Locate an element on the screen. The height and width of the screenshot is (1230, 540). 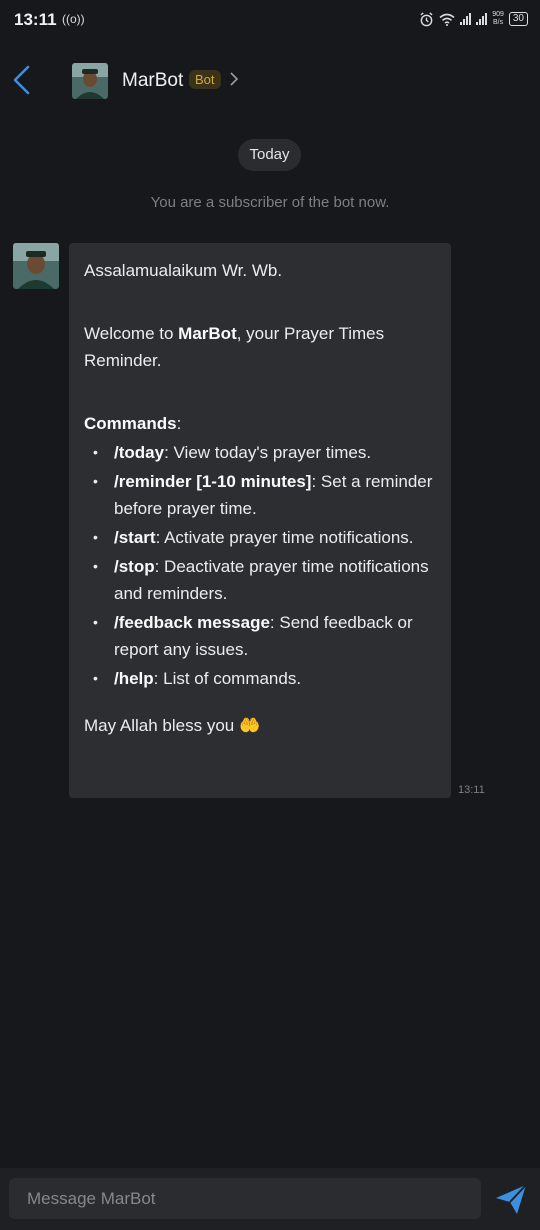
command-item: /help: List of commands. is located at coordinates (264, 678).